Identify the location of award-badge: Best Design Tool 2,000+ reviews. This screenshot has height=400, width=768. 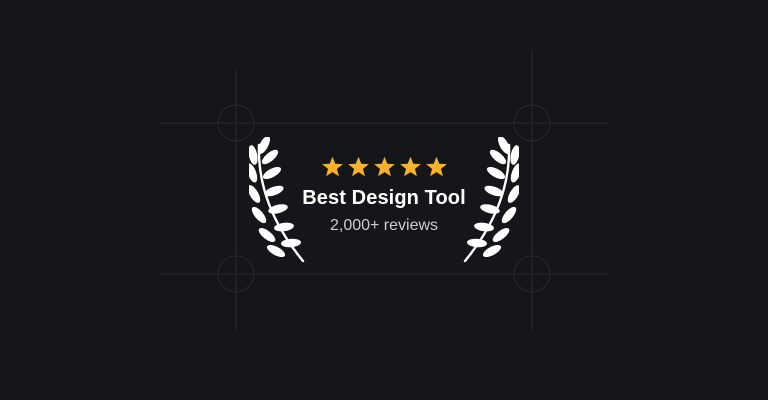
(384, 199).